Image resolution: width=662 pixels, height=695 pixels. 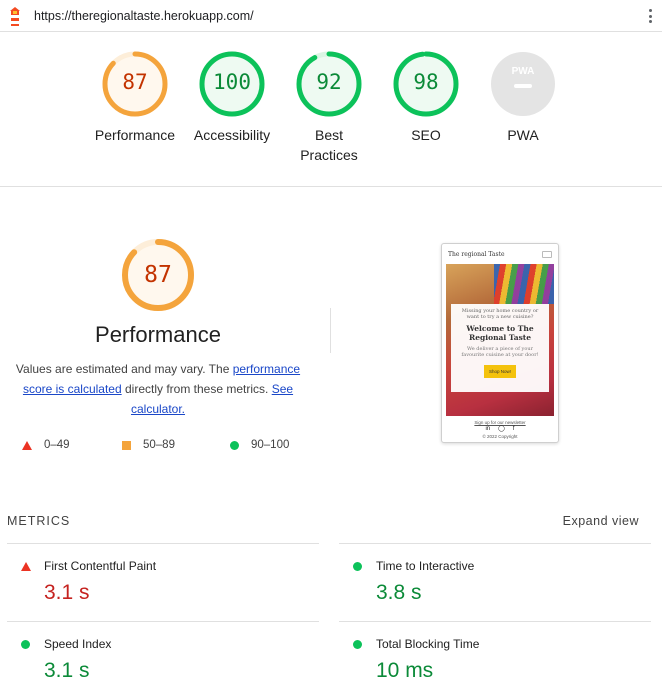 What do you see at coordinates (426, 98) in the screenshot?
I see `gauge-seo: 98 SEO` at bounding box center [426, 98].